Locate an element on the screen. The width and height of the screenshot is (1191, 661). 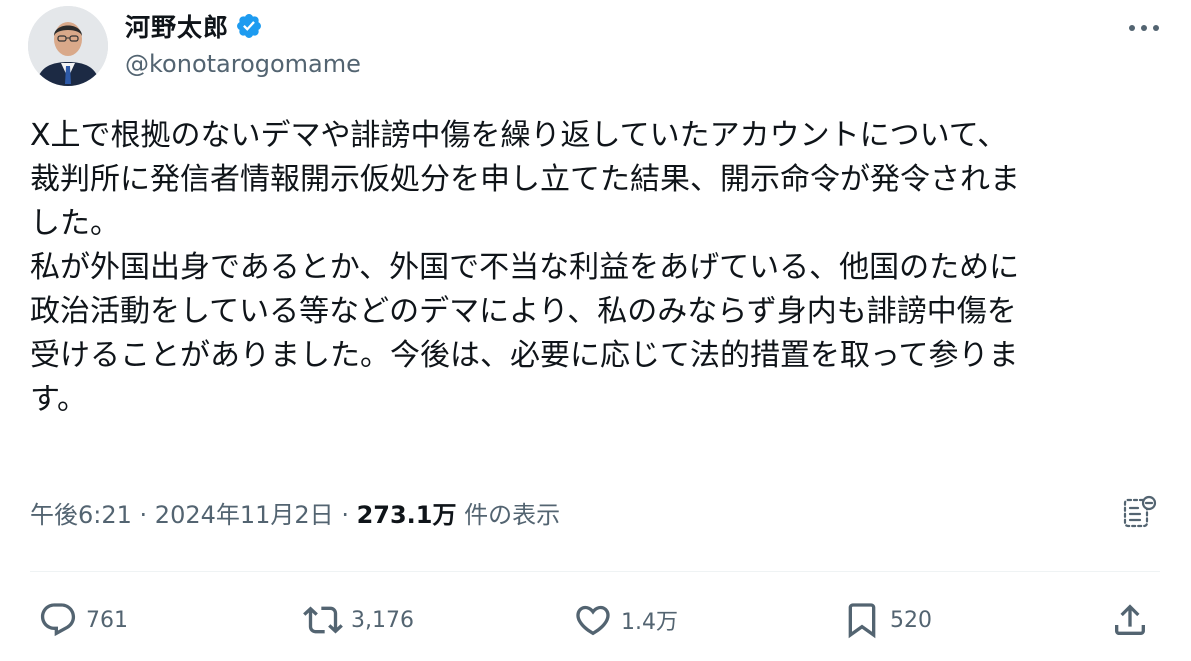
tweet-date: 2024年11月2日 is located at coordinates (244, 515).